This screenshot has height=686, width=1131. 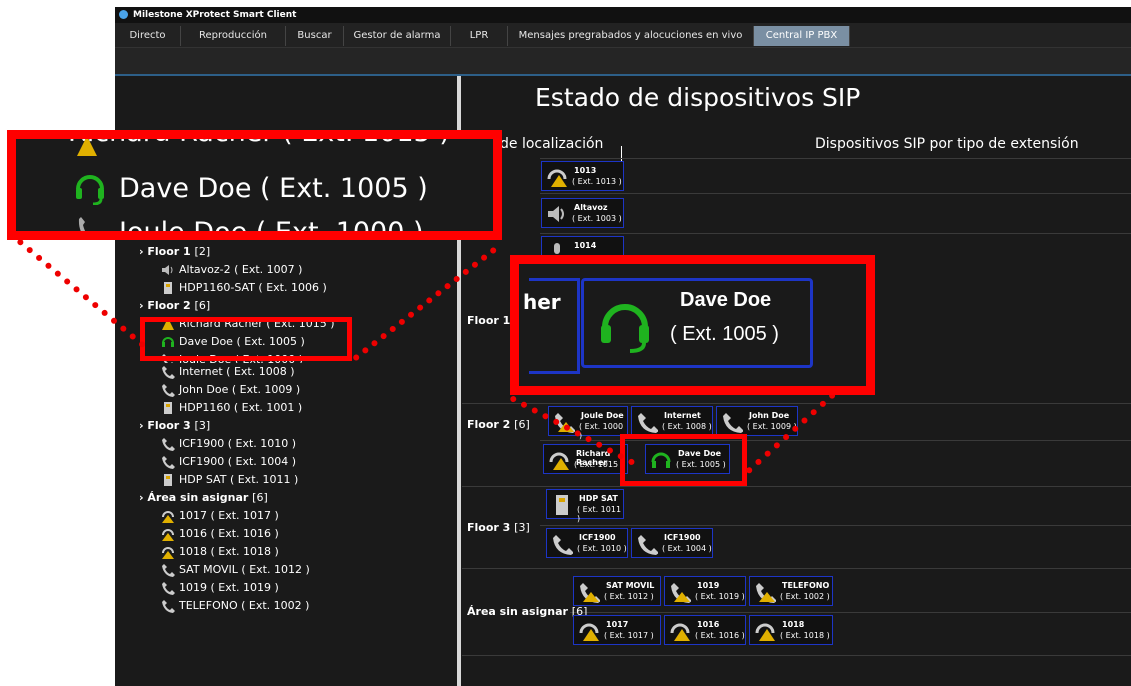 What do you see at coordinates (271, 228) in the screenshot?
I see `zoom-text-bottom: Joule Doe ( Ext. 1000 )` at bounding box center [271, 228].